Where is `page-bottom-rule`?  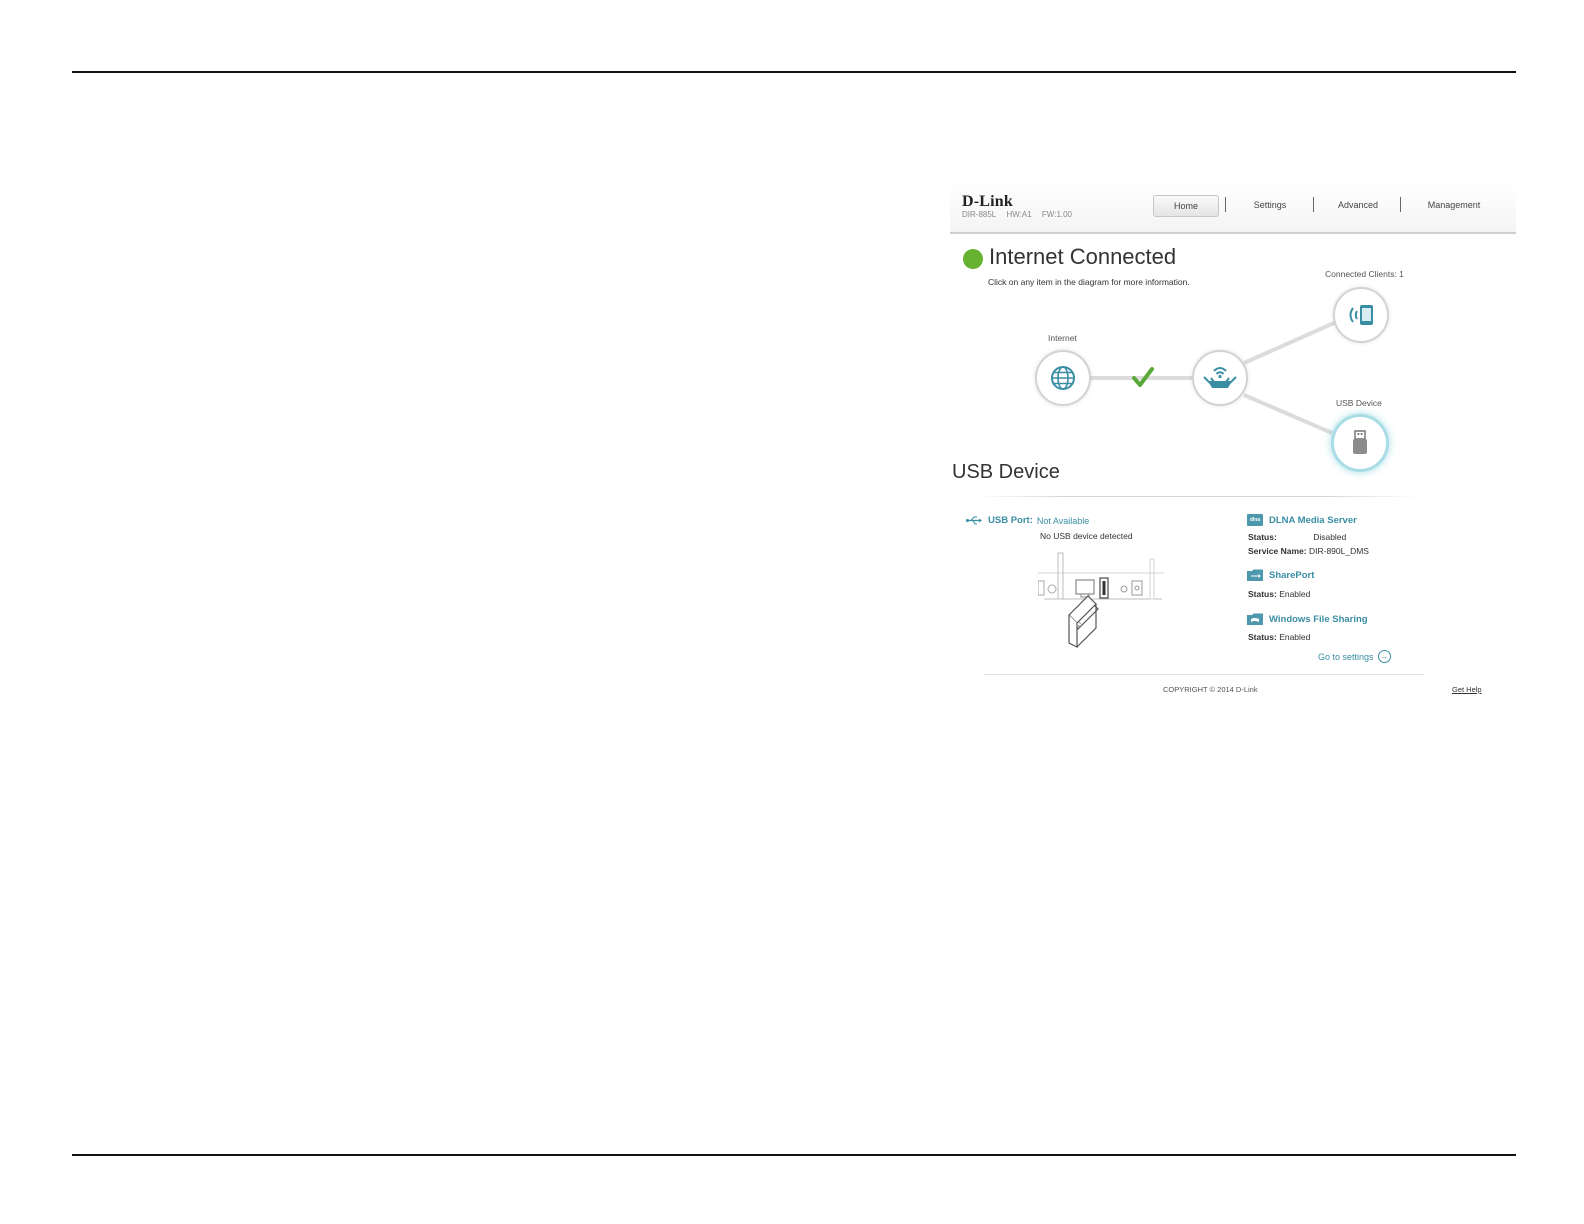
page-bottom-rule is located at coordinates (794, 1155).